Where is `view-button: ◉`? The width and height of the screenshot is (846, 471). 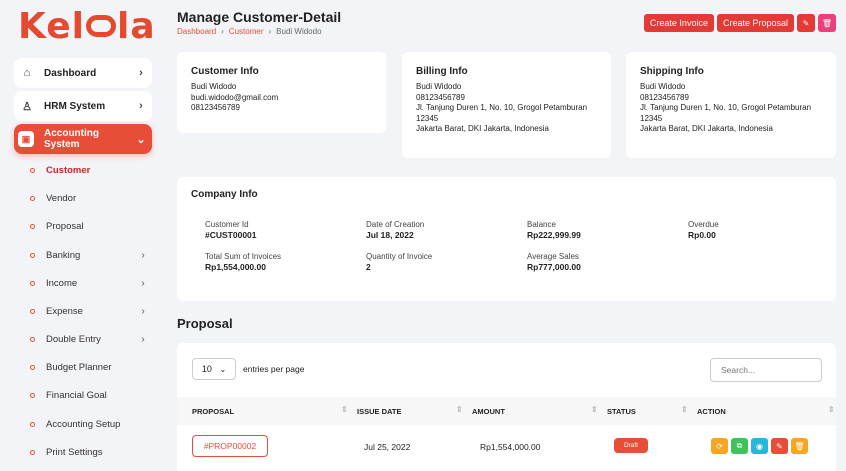 view-button: ◉ is located at coordinates (759, 446).